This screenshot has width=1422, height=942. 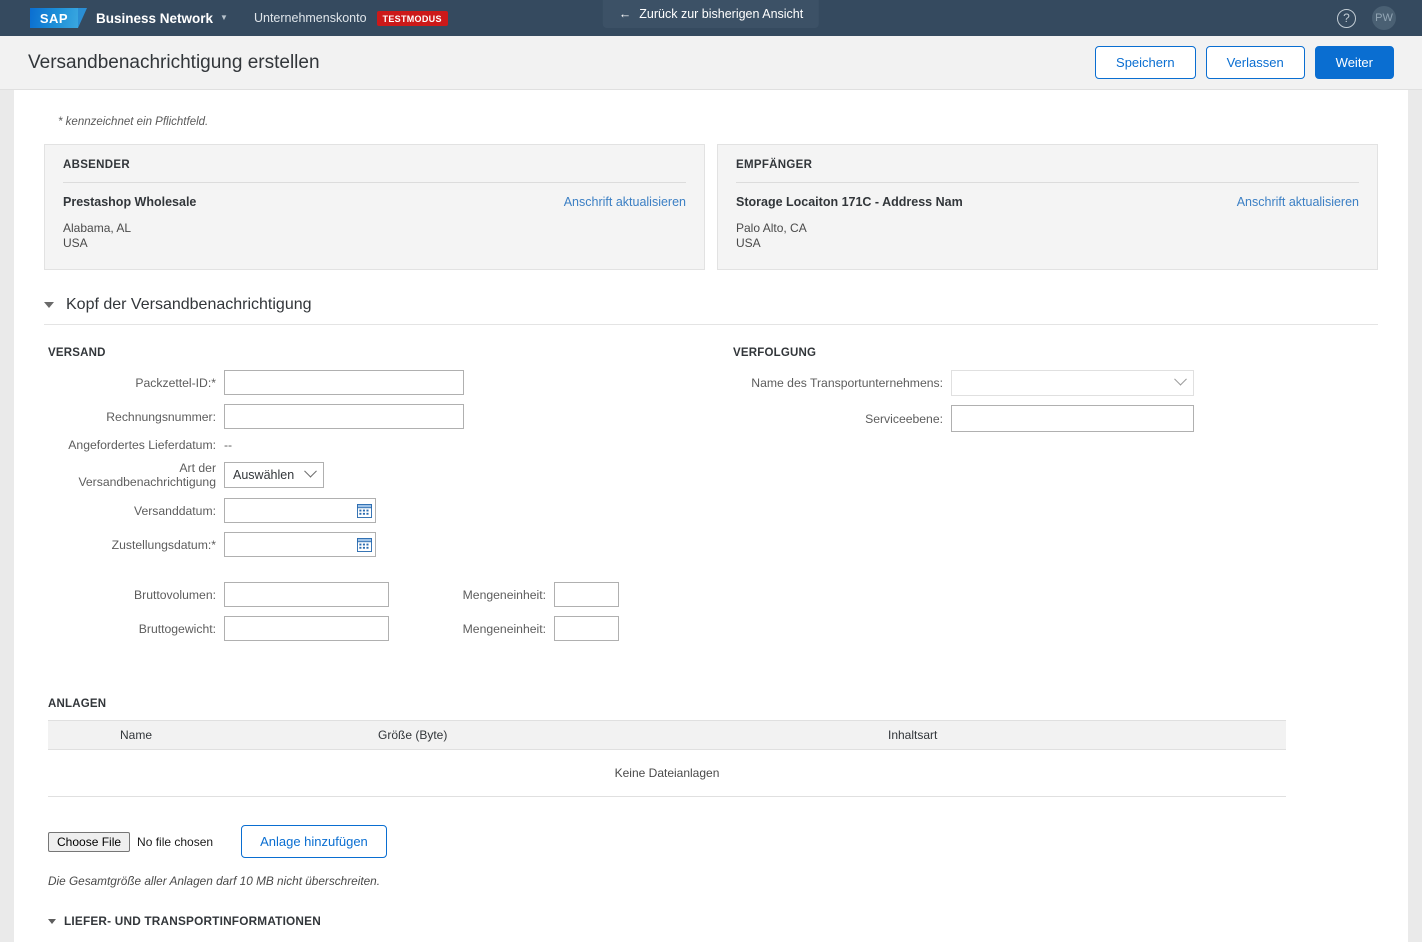 I want to click on recipient-city: Palo Alto, CA, so click(x=771, y=228).